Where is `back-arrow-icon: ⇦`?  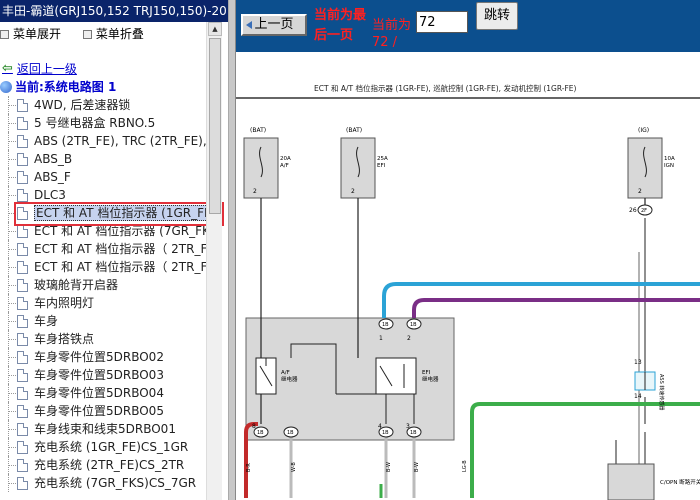 back-arrow-icon: ⇦ is located at coordinates (7, 68).